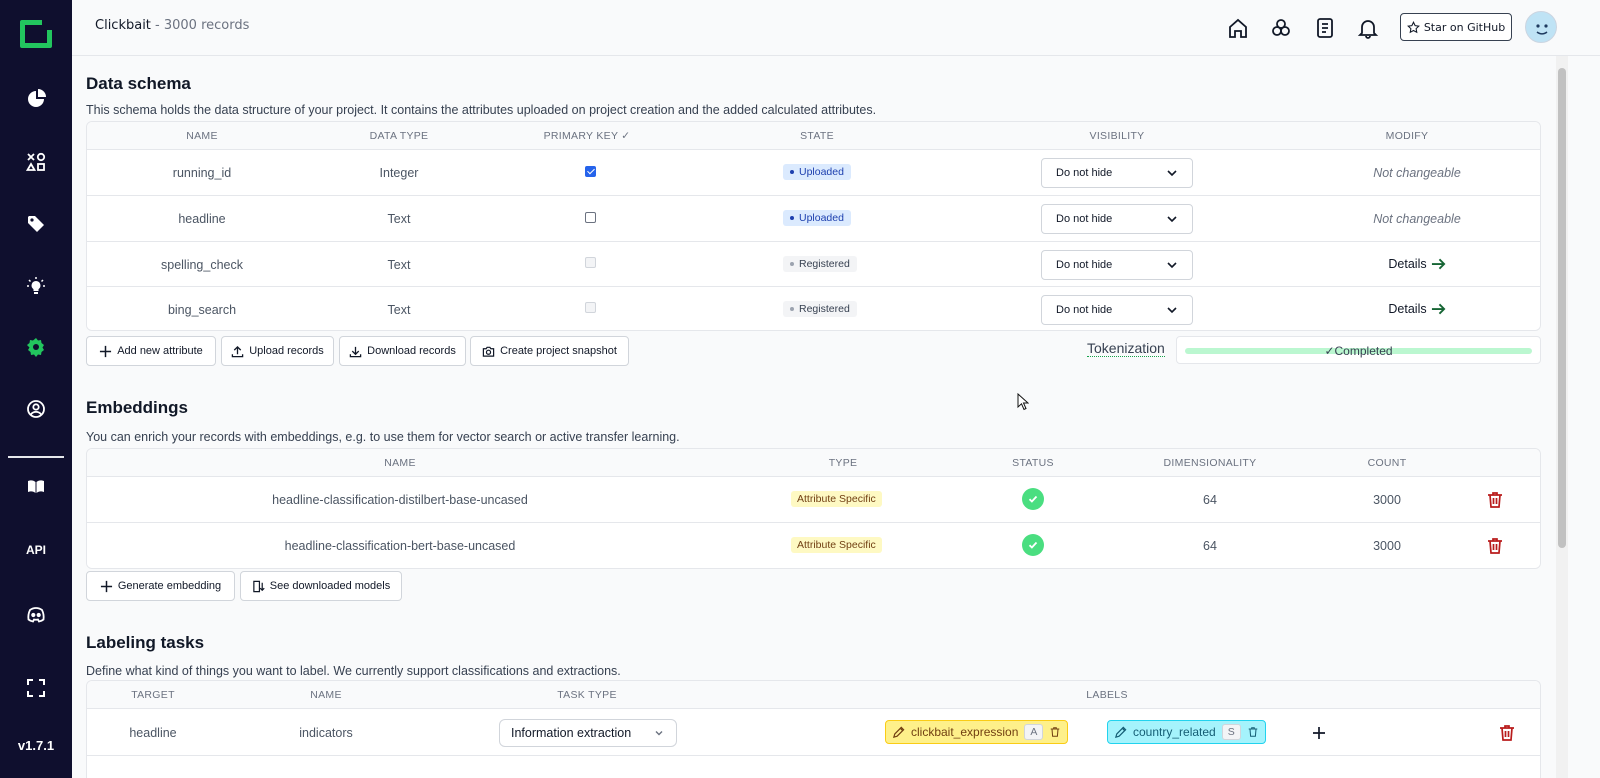 The image size is (1600, 778). What do you see at coordinates (1325, 28) in the screenshot?
I see `document-icon` at bounding box center [1325, 28].